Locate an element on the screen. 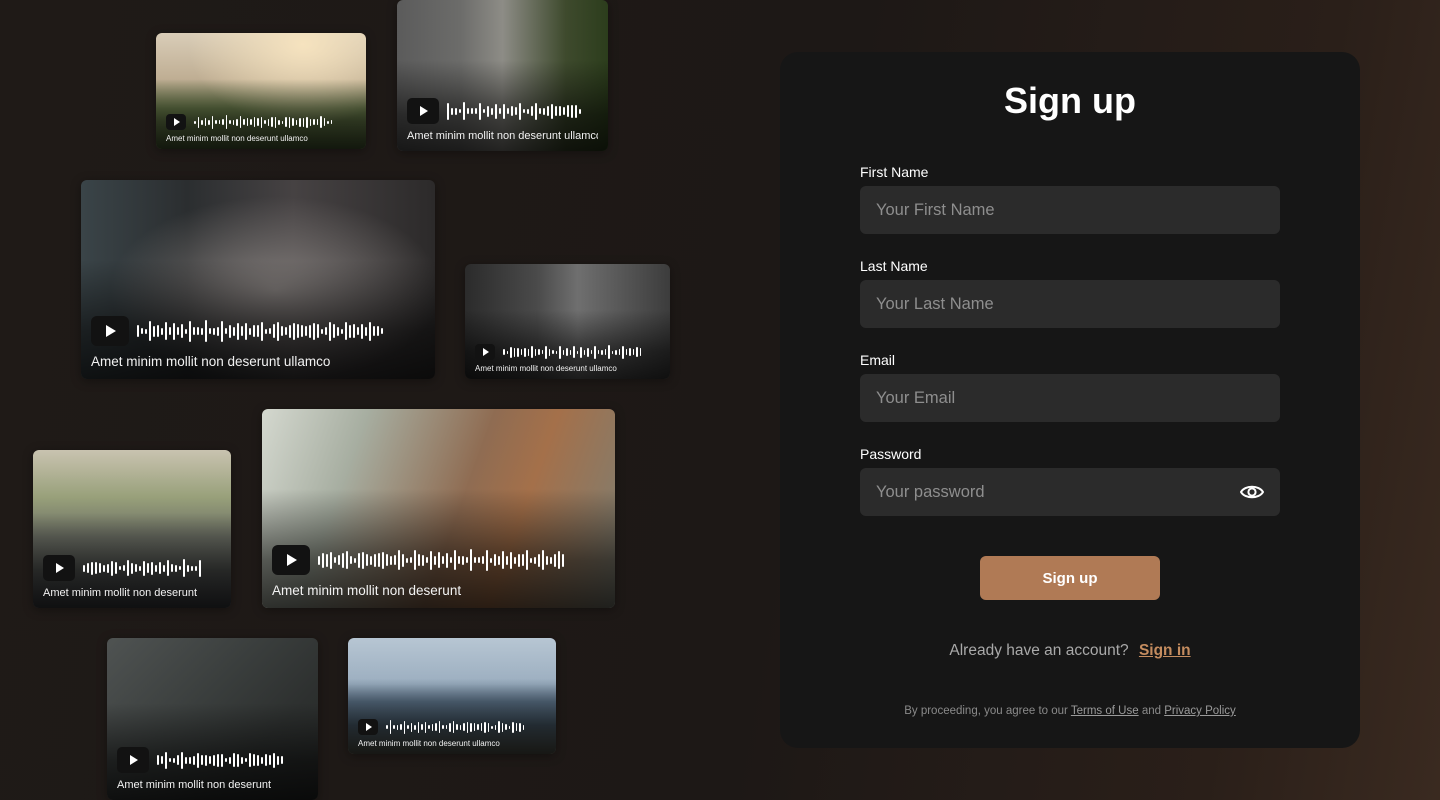 Image resolution: width=1440 pixels, height=800 pixels. first-name-input: Your First Name is located at coordinates (1070, 210).